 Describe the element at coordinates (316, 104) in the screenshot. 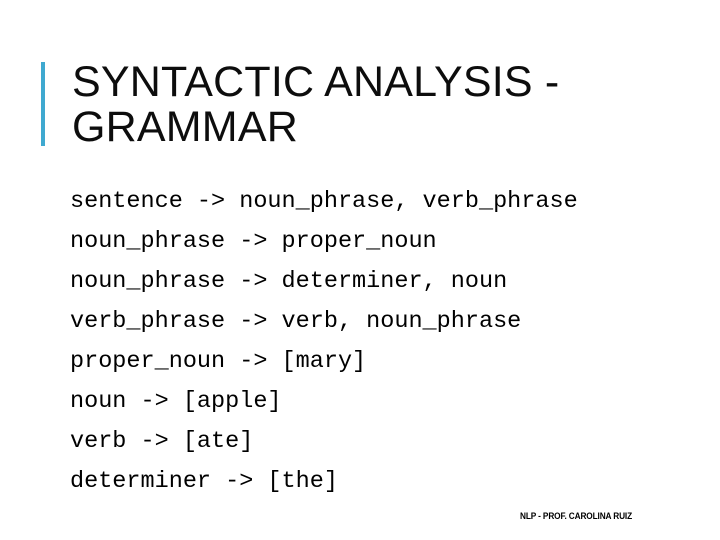

I see `page-title: SYNTACTIC ANALYSIS - GRAMMAR` at that location.